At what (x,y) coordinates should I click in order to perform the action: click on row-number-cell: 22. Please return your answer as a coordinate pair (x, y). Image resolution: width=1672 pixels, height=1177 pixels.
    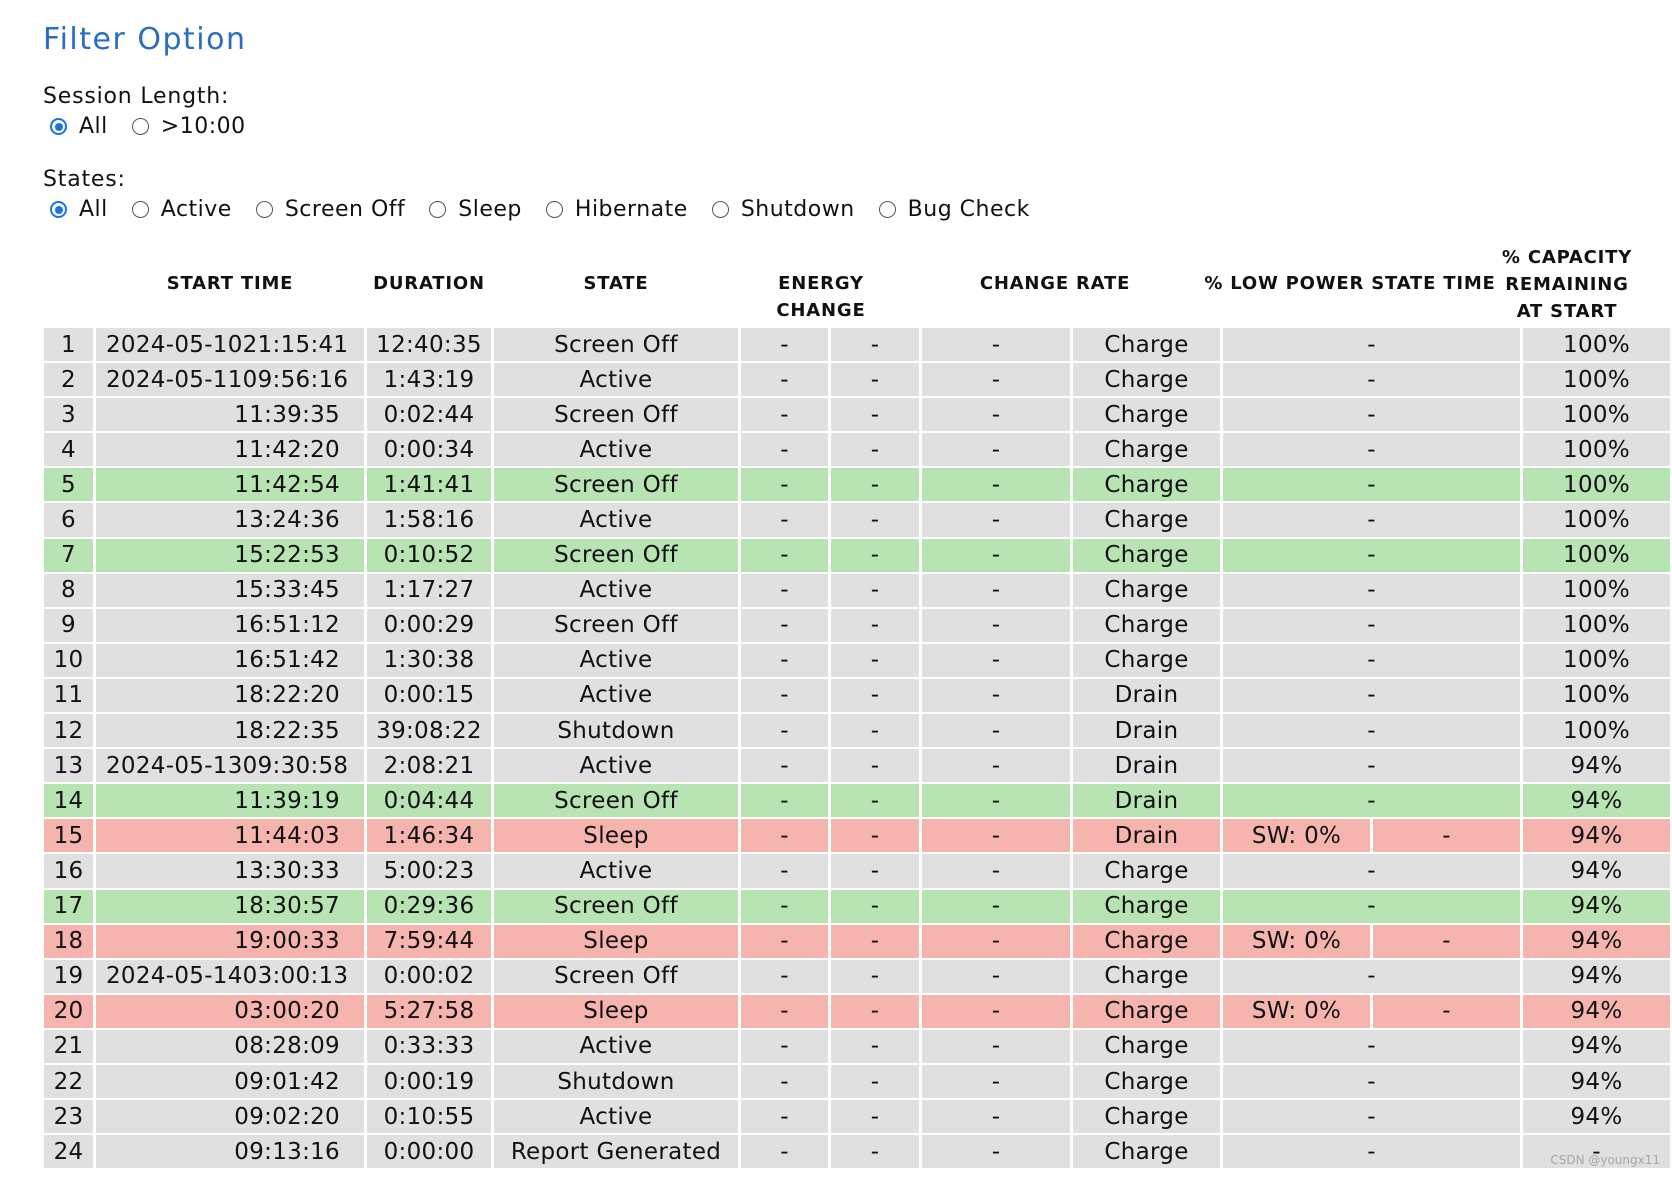
    Looking at the image, I should click on (68, 1081).